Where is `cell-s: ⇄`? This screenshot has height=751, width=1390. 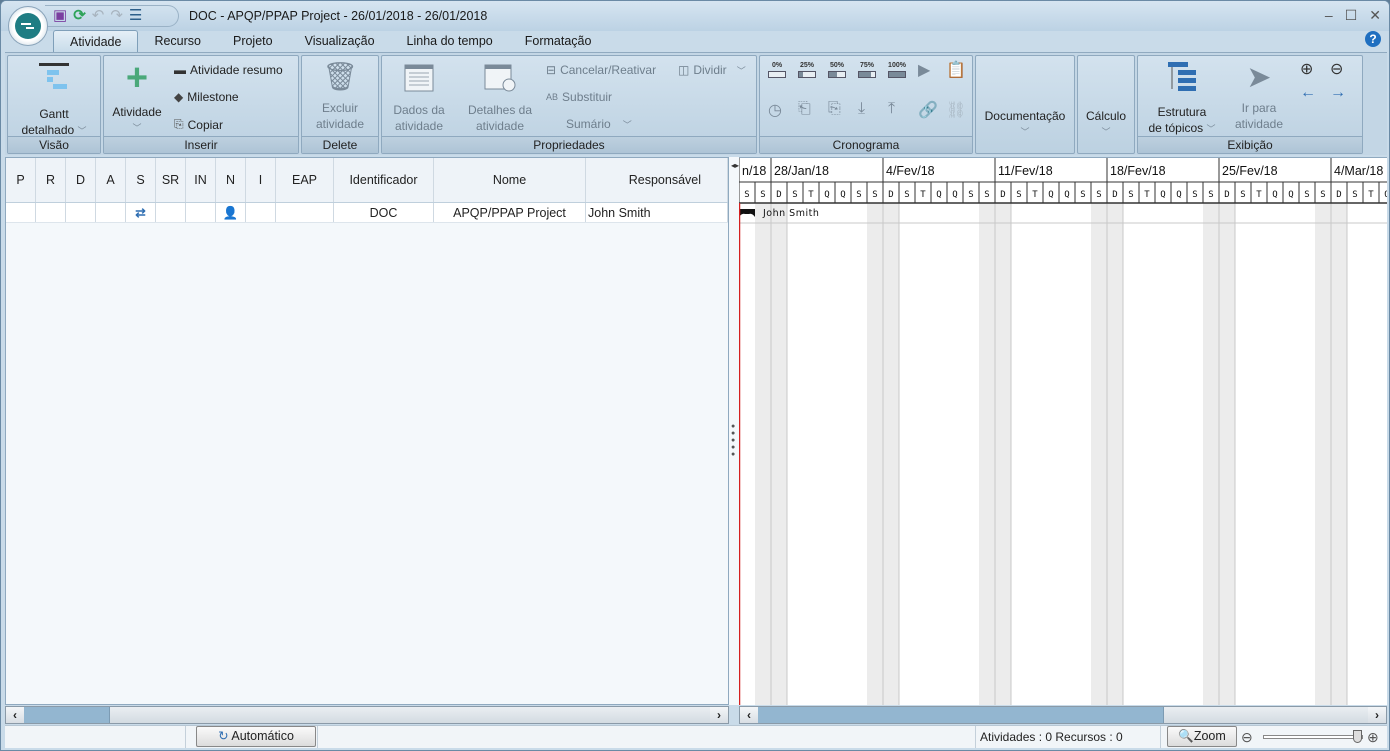
cell-s: ⇄ is located at coordinates (141, 212).